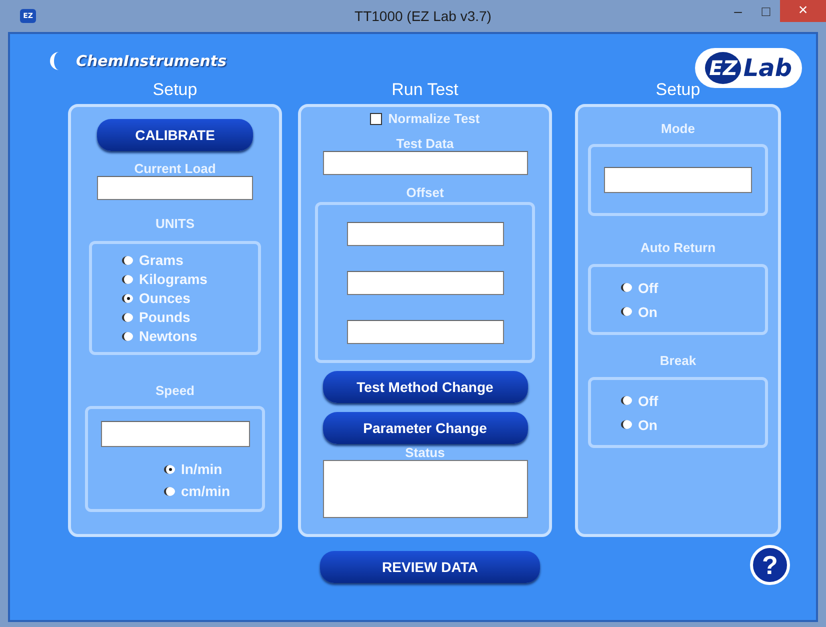 Image resolution: width=826 pixels, height=627 pixels. I want to click on section-label: UNITS, so click(175, 223).